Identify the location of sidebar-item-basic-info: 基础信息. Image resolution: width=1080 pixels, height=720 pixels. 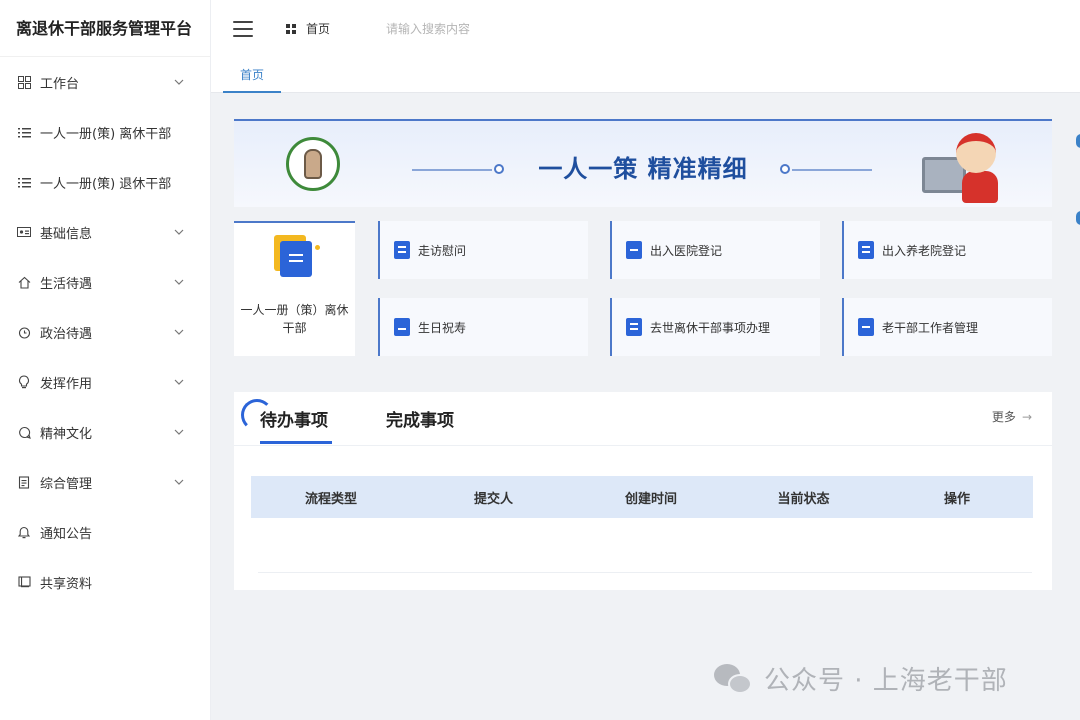
(105, 232).